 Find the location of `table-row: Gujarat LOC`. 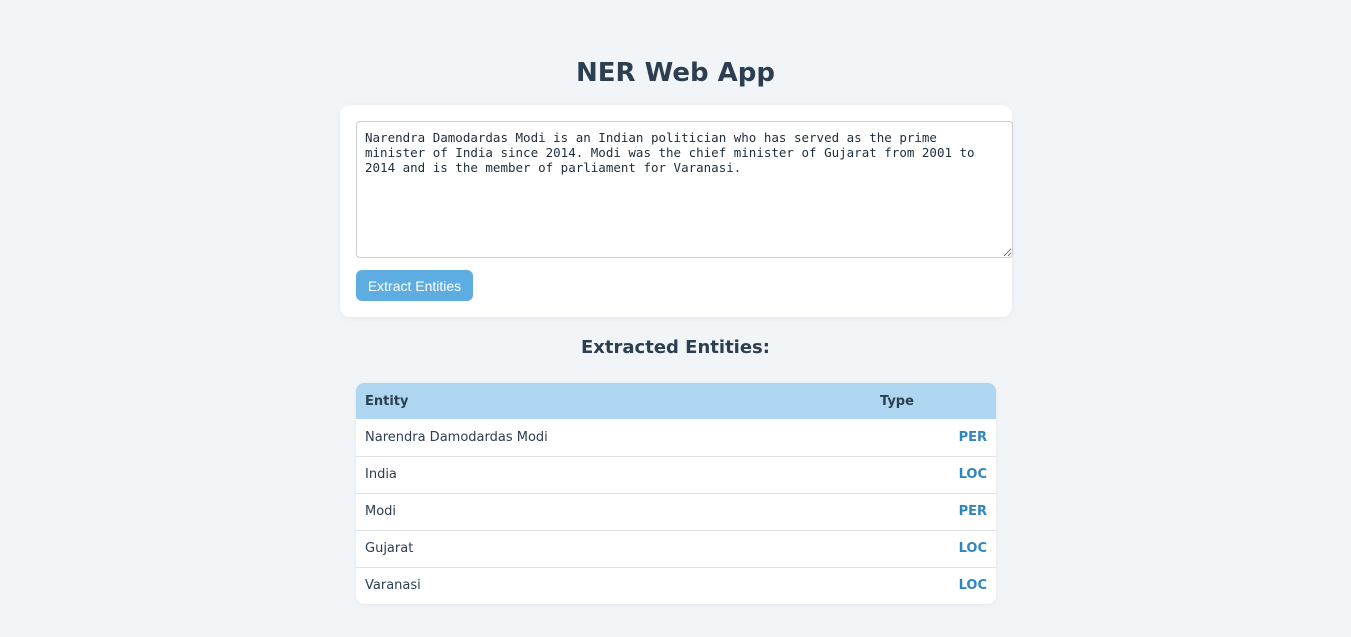

table-row: Gujarat LOC is located at coordinates (676, 548).